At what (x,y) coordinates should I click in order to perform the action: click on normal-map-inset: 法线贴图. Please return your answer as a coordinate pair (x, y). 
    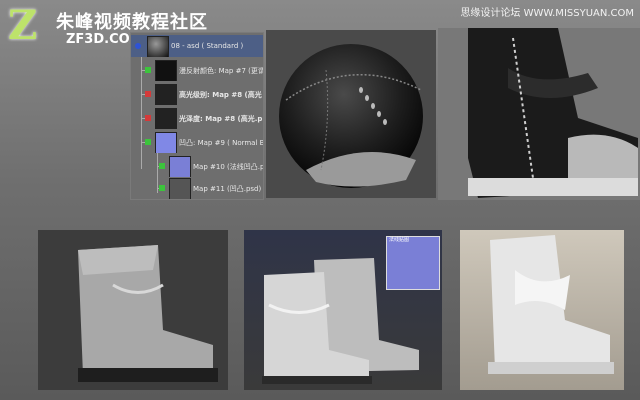
    Looking at the image, I should click on (413, 263).